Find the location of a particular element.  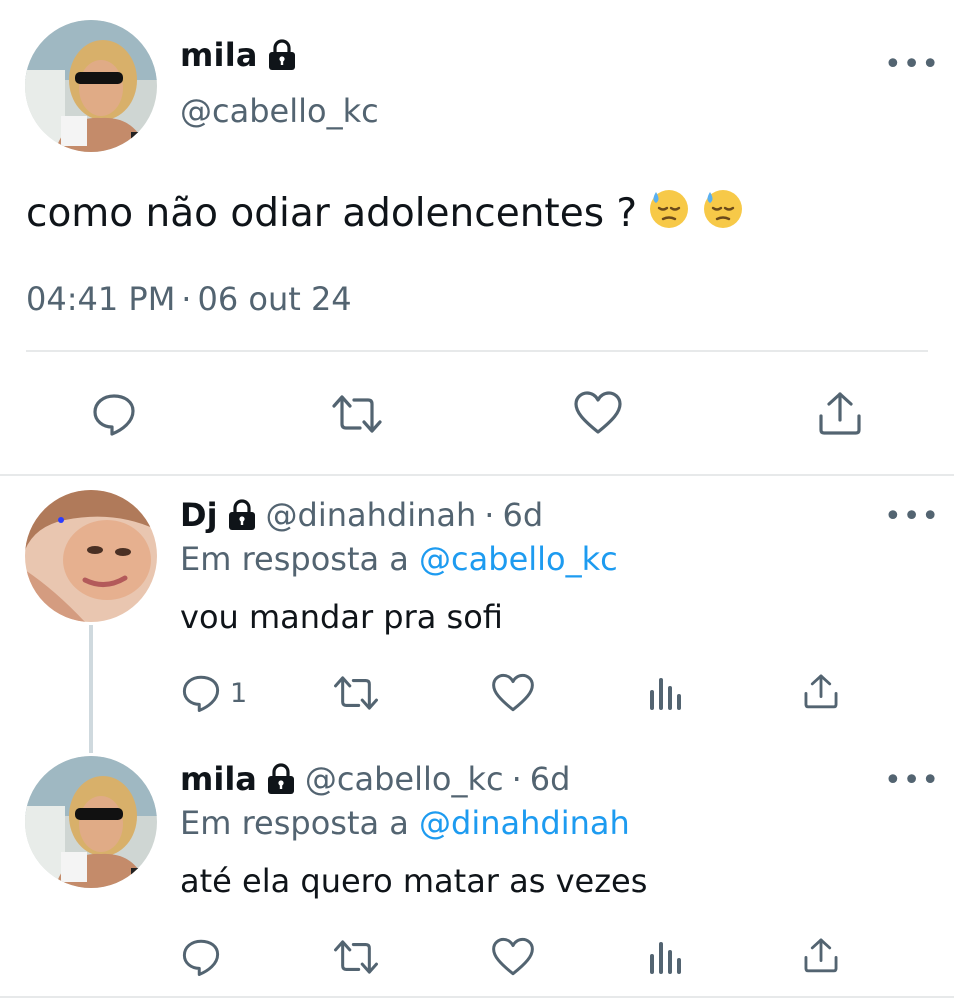

reply-text: até ela quero matar as vezes is located at coordinates (414, 881).